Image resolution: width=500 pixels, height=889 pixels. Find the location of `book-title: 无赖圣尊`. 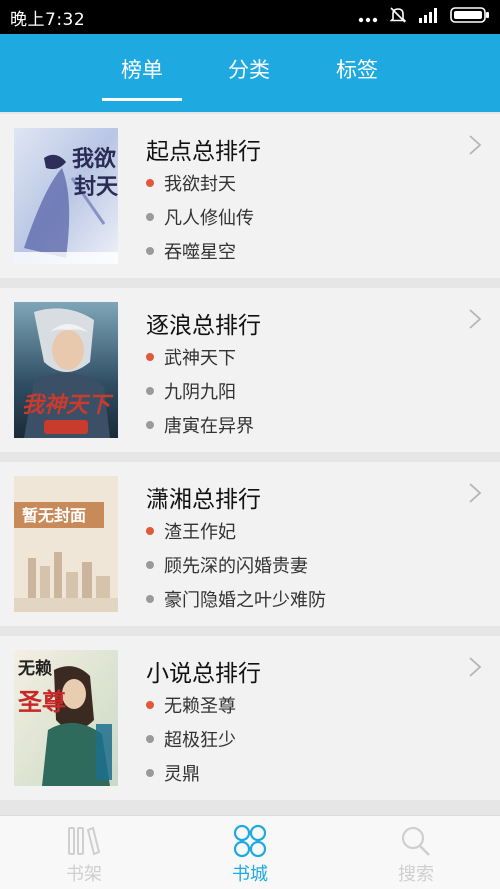

book-title: 无赖圣尊 is located at coordinates (200, 706).